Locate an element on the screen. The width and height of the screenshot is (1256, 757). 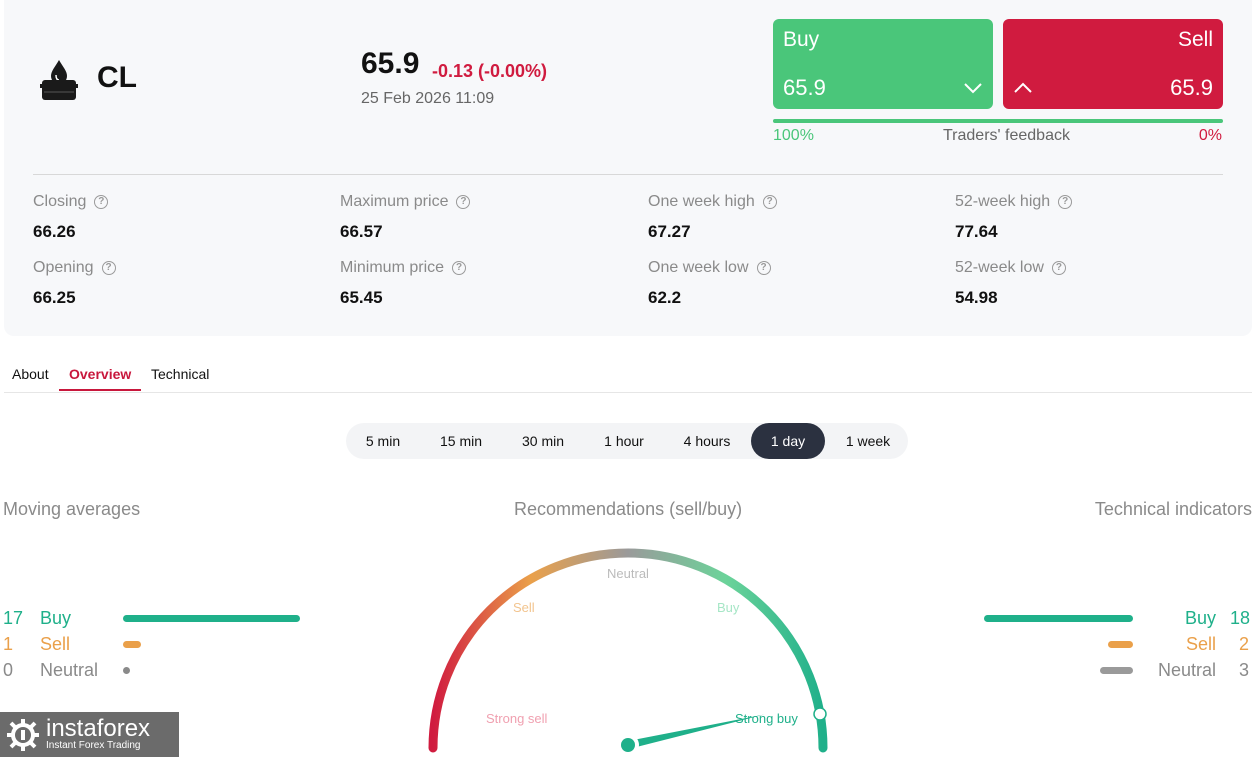
recommendations-title: Recommendations (sell/buy) is located at coordinates (628, 509).